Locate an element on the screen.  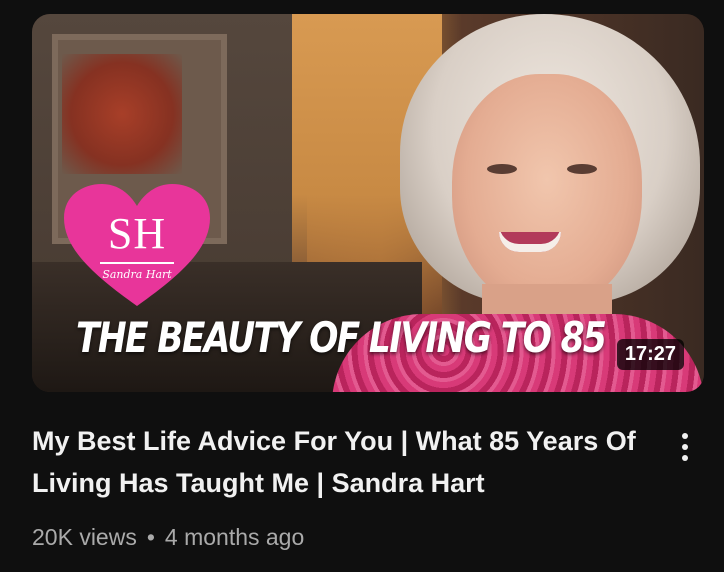
channel-logo-heart: SH Sandra Hart is located at coordinates (137, 246).